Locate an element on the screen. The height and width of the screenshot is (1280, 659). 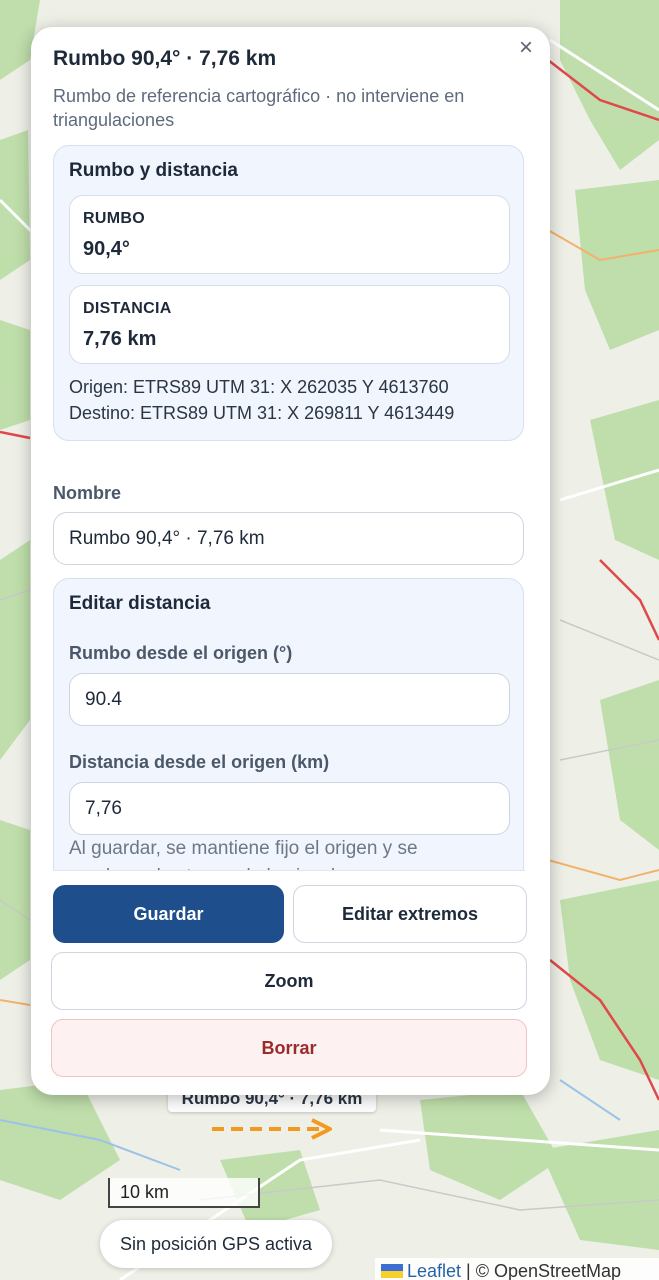
map-attribution: Leaflet | © OpenStreetMap is located at coordinates (517, 1269).